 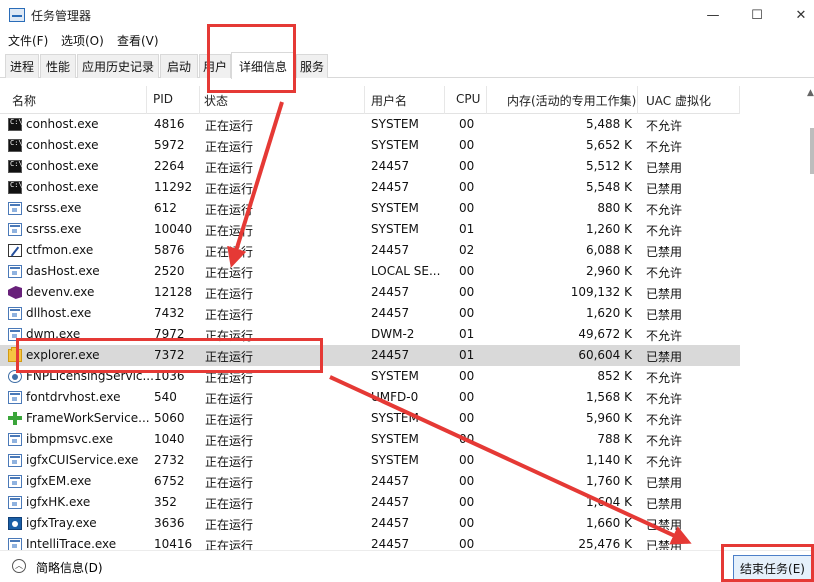 What do you see at coordinates (179, 66) in the screenshot?
I see `tab-startup: 启动` at bounding box center [179, 66].